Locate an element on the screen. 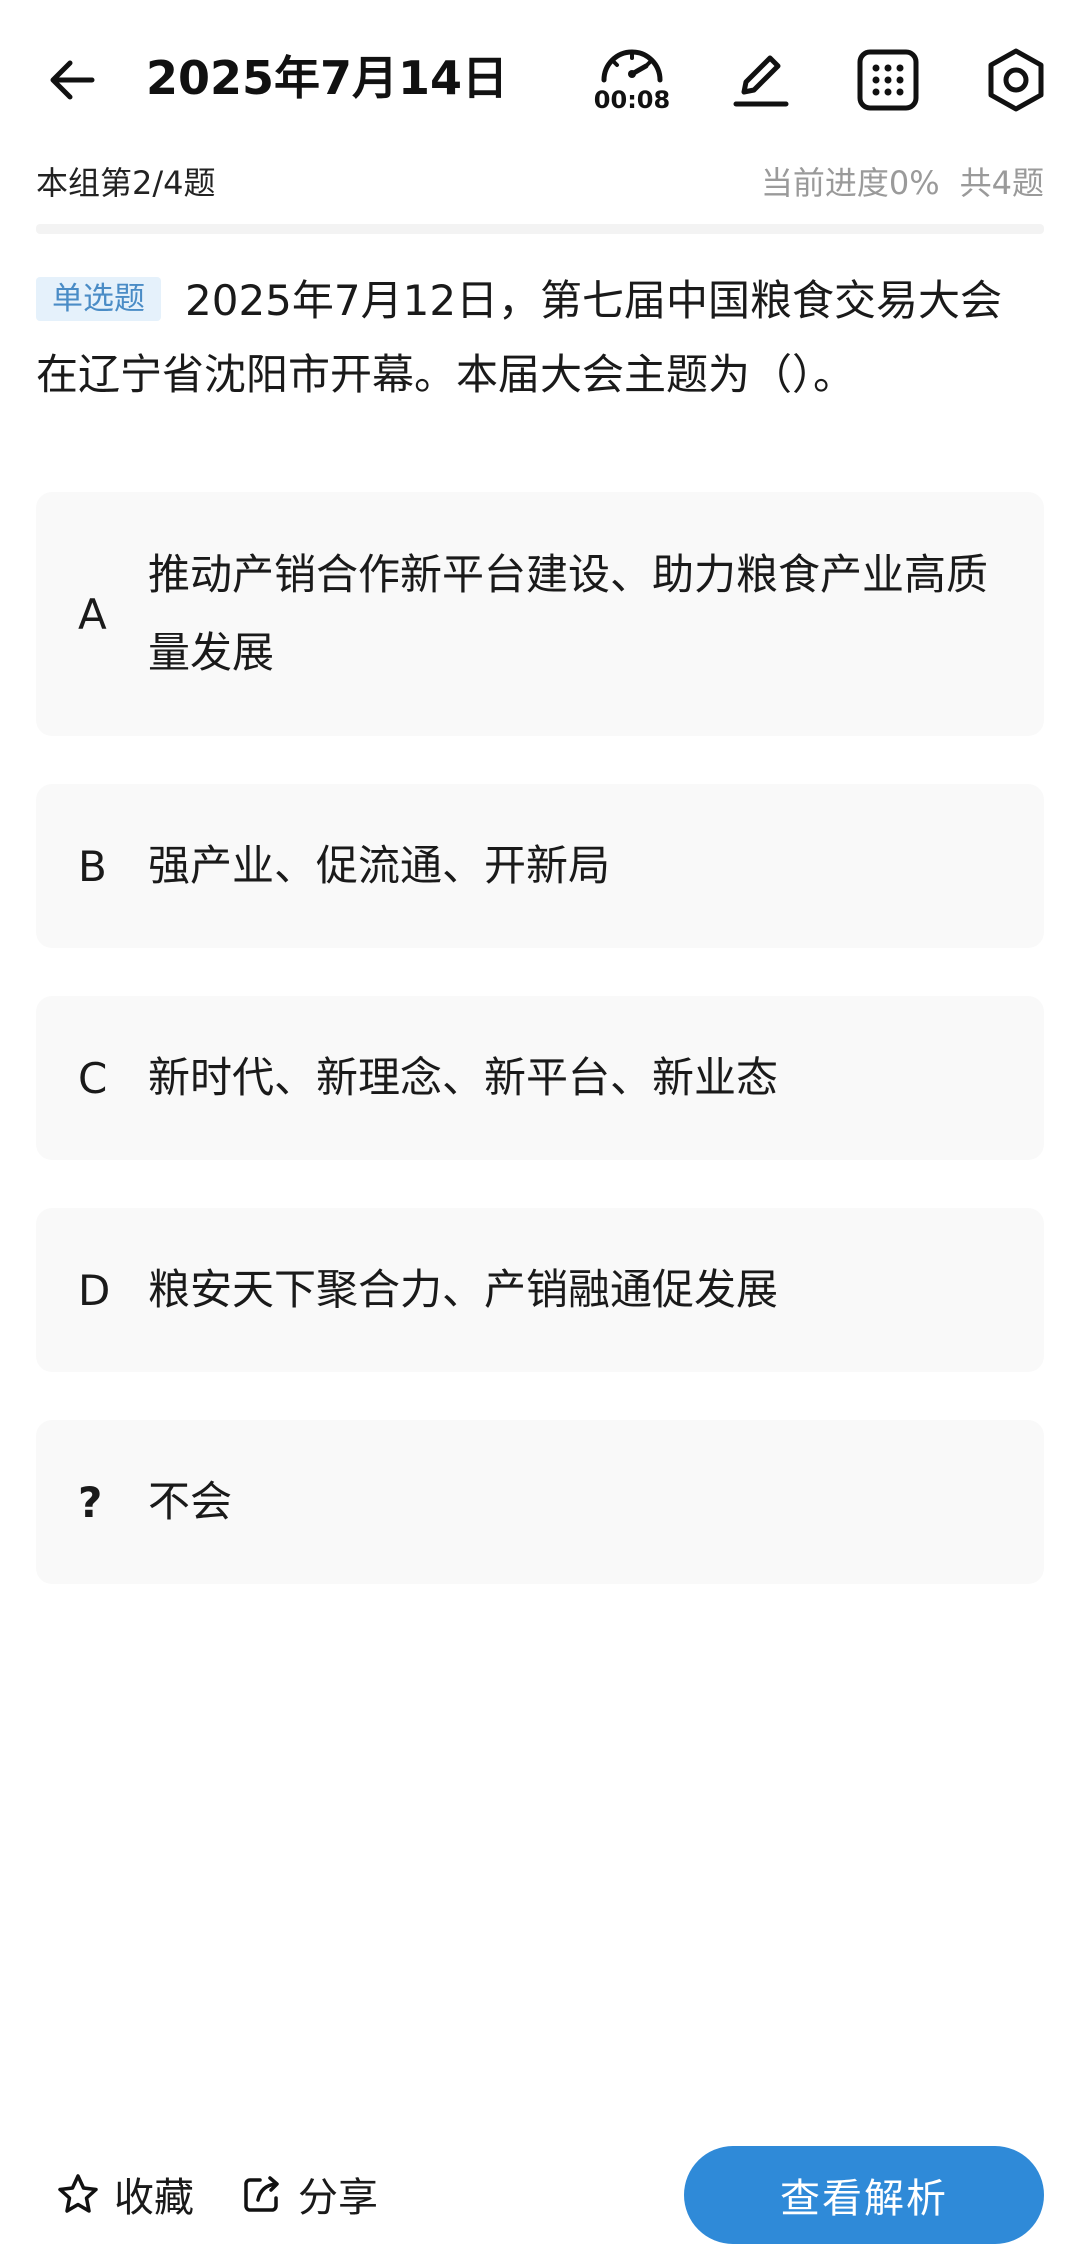 Image resolution: width=1080 pixels, height=2257 pixels. timer-button: 00:08 is located at coordinates (632, 80).